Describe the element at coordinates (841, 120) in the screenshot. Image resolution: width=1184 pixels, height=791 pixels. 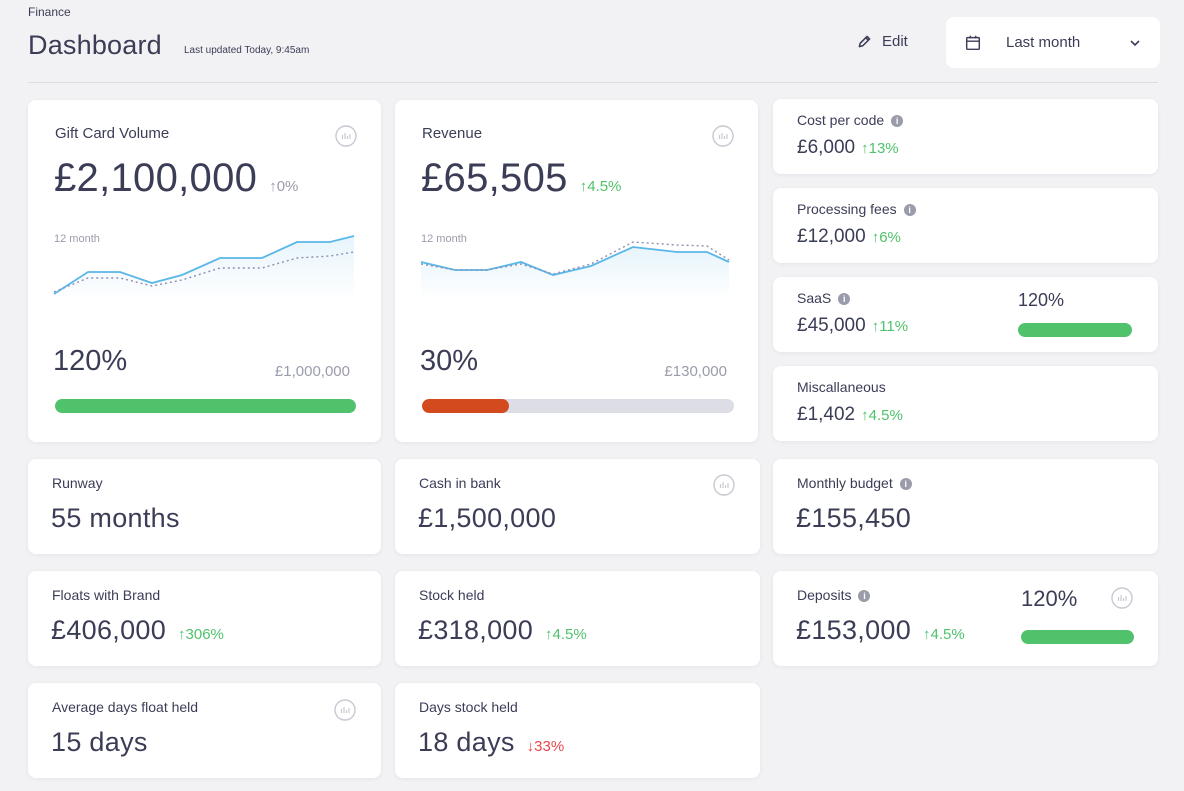
I see `card-label: Cost per code` at that location.